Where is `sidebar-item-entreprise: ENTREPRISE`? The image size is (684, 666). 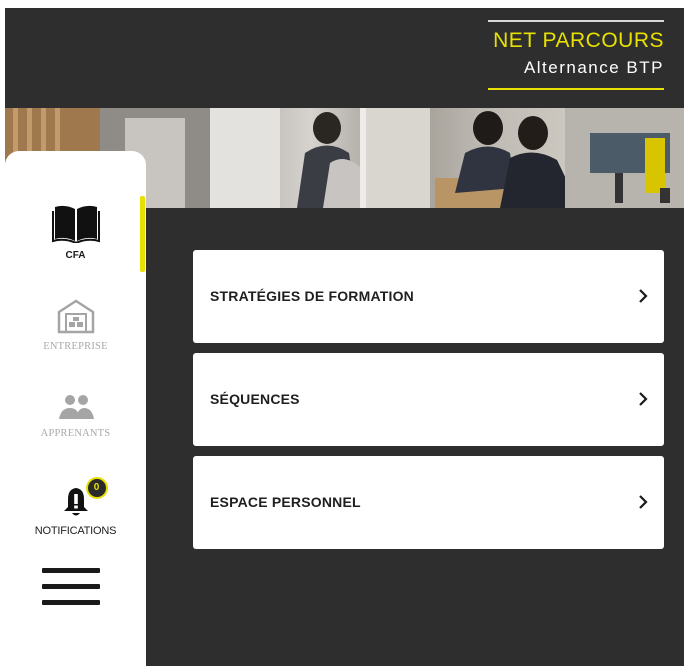
sidebar-item-entreprise: ENTREPRISE is located at coordinates (75, 325).